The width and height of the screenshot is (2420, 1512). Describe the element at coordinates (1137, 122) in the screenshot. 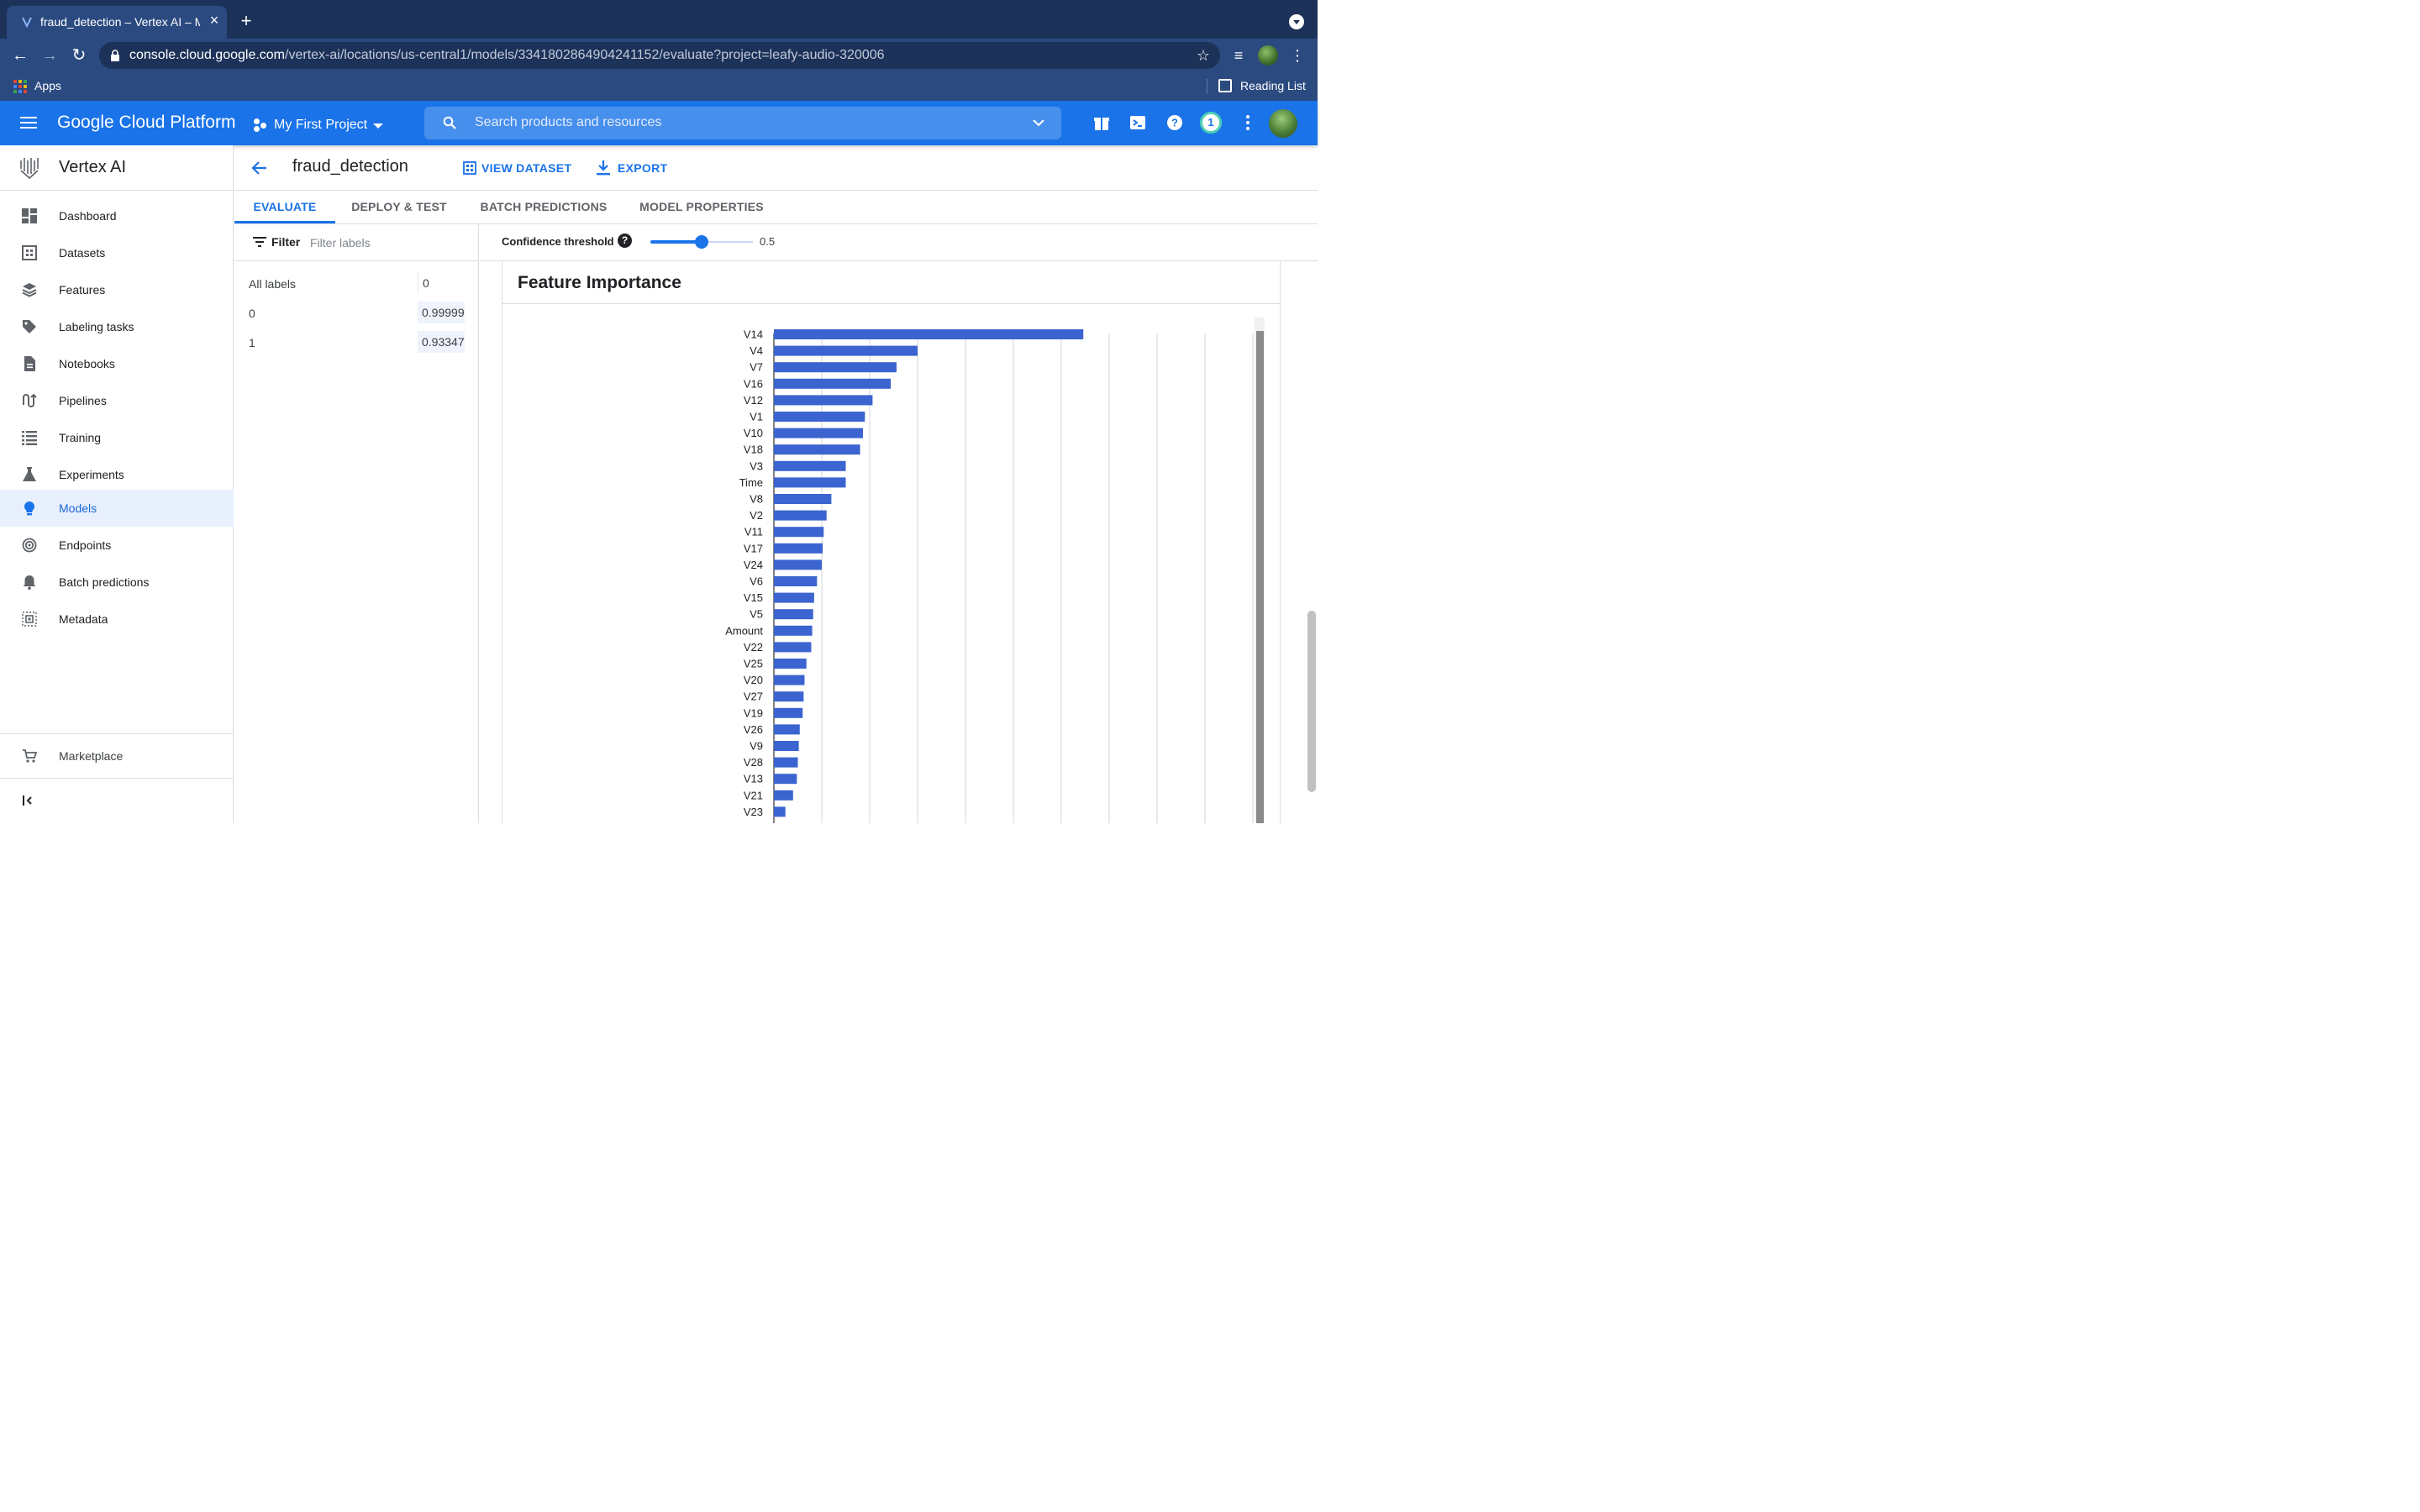

I see `cloud-shell-icon` at that location.